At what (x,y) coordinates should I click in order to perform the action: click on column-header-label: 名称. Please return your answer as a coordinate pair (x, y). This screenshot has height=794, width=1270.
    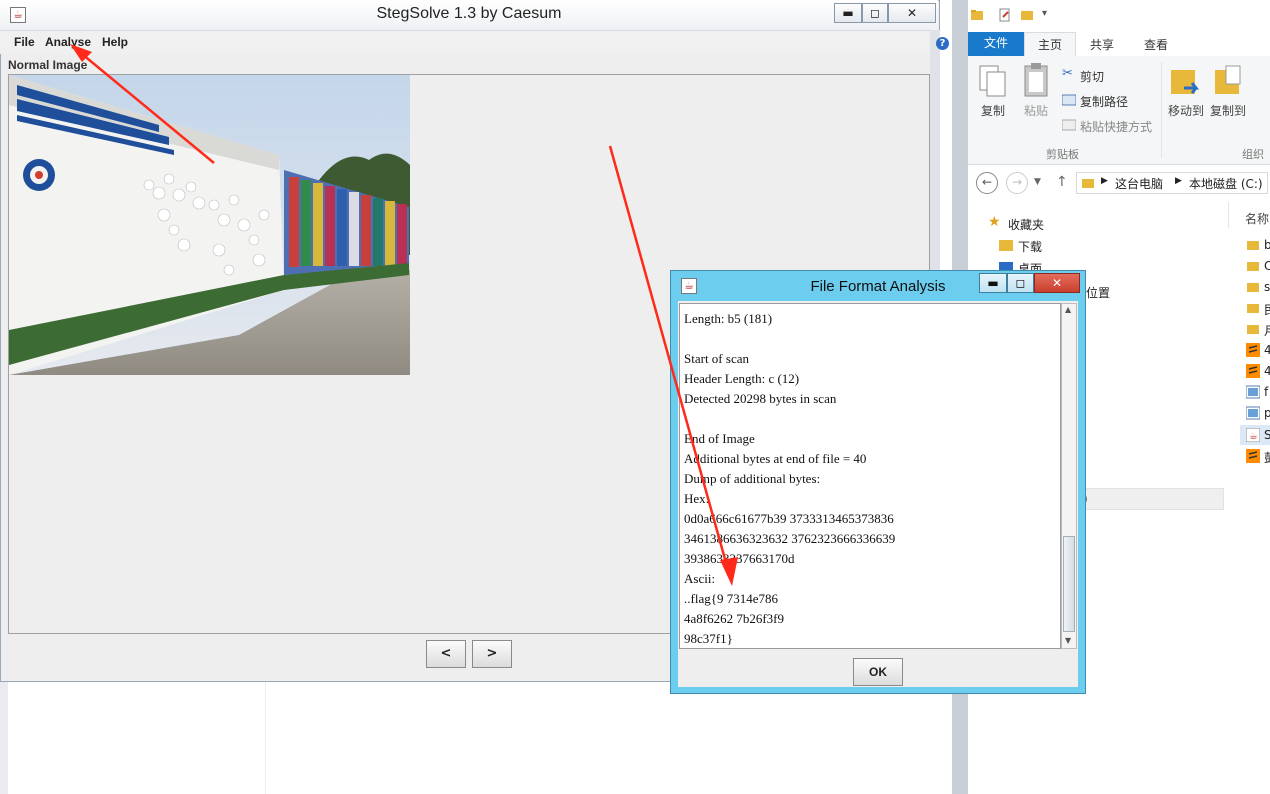
    Looking at the image, I should click on (1257, 219).